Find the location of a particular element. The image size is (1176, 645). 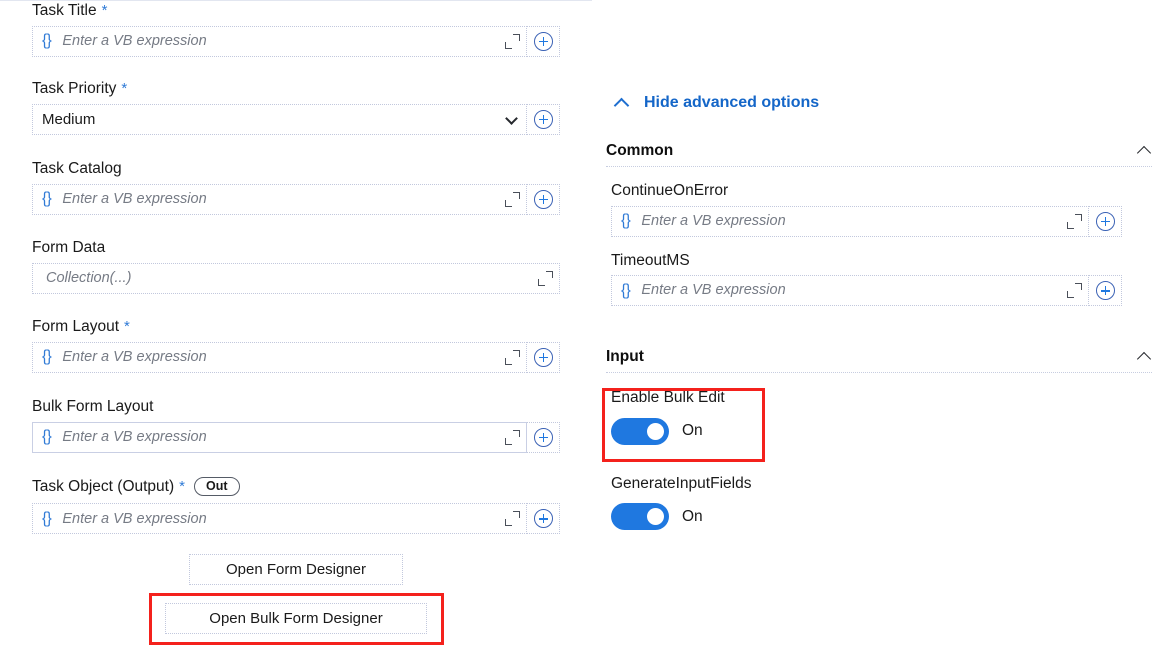

vb-input-timeout-ms: {} Enter a VB expression is located at coordinates (850, 290).